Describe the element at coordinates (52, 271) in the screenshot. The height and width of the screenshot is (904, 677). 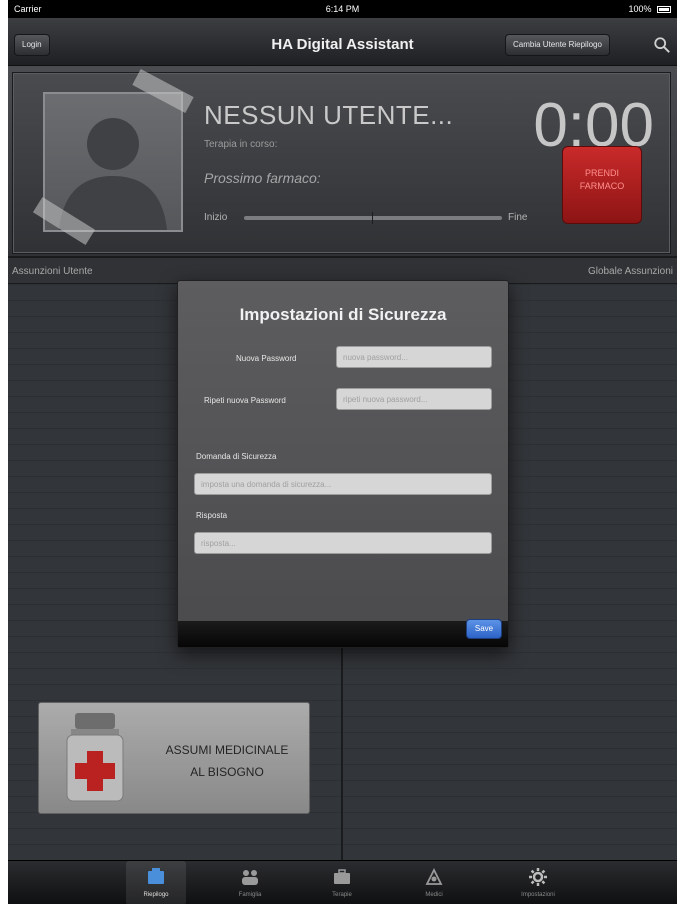
I see `user-intakes-label: Assunzioni Utente` at that location.